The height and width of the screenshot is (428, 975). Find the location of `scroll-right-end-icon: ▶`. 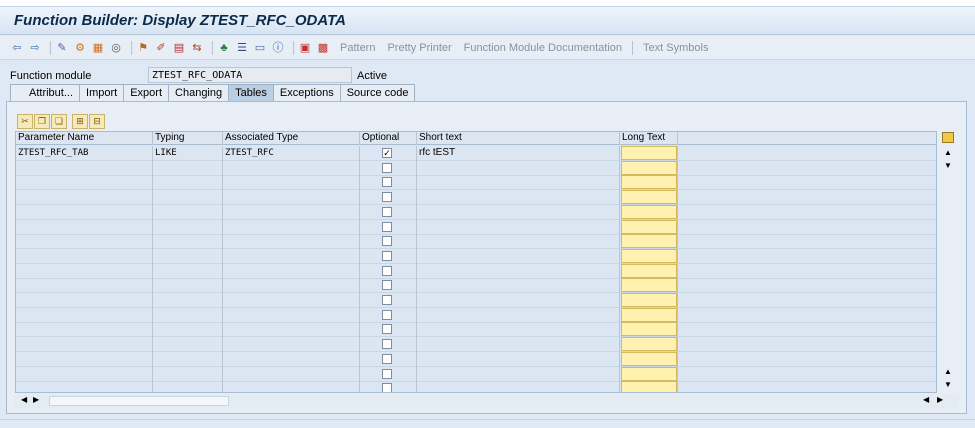

scroll-right-end-icon: ▶ is located at coordinates (940, 399).